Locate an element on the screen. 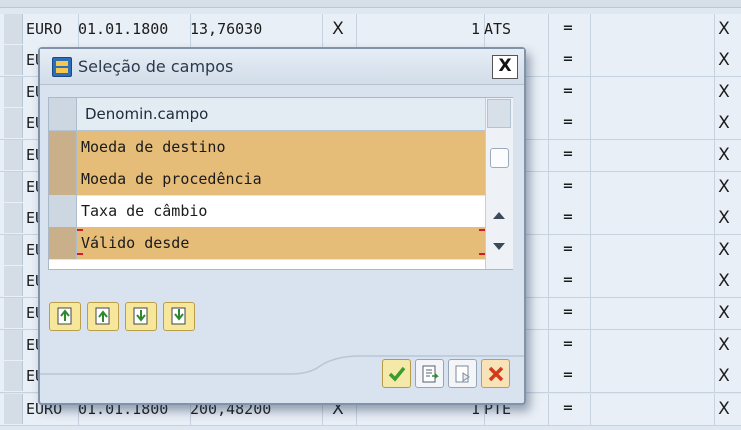 This screenshot has height=430, width=741. paste-icon is located at coordinates (462, 374).